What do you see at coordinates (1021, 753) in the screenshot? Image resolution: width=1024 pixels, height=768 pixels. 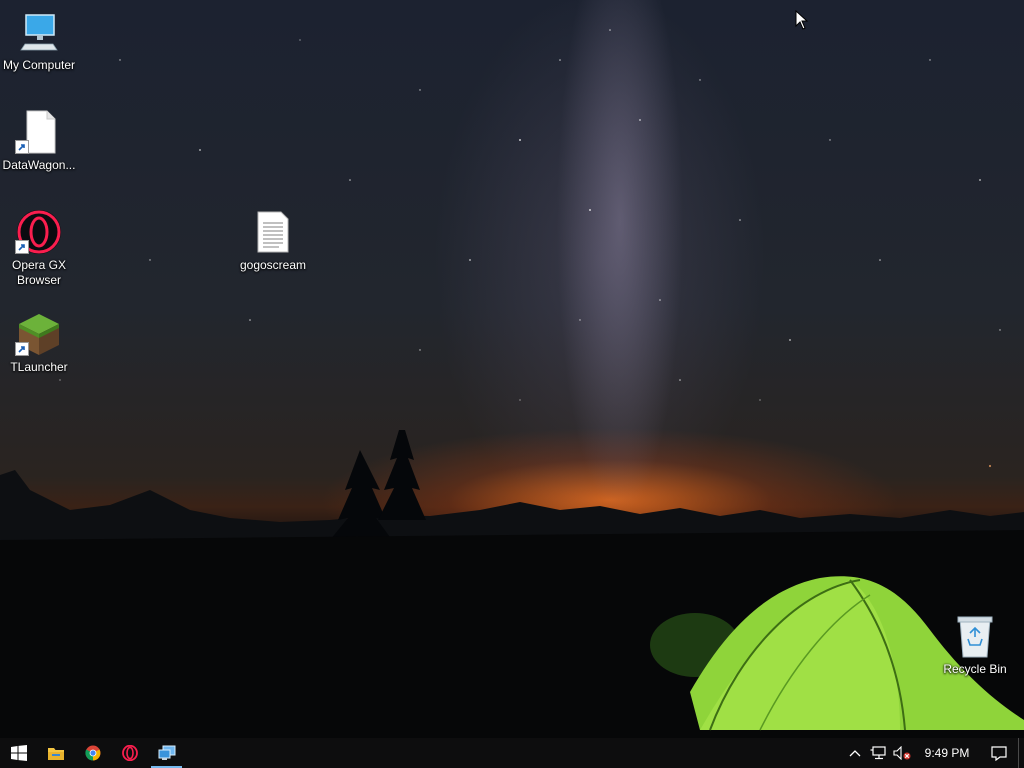 I see `show-desktop-button` at bounding box center [1021, 753].